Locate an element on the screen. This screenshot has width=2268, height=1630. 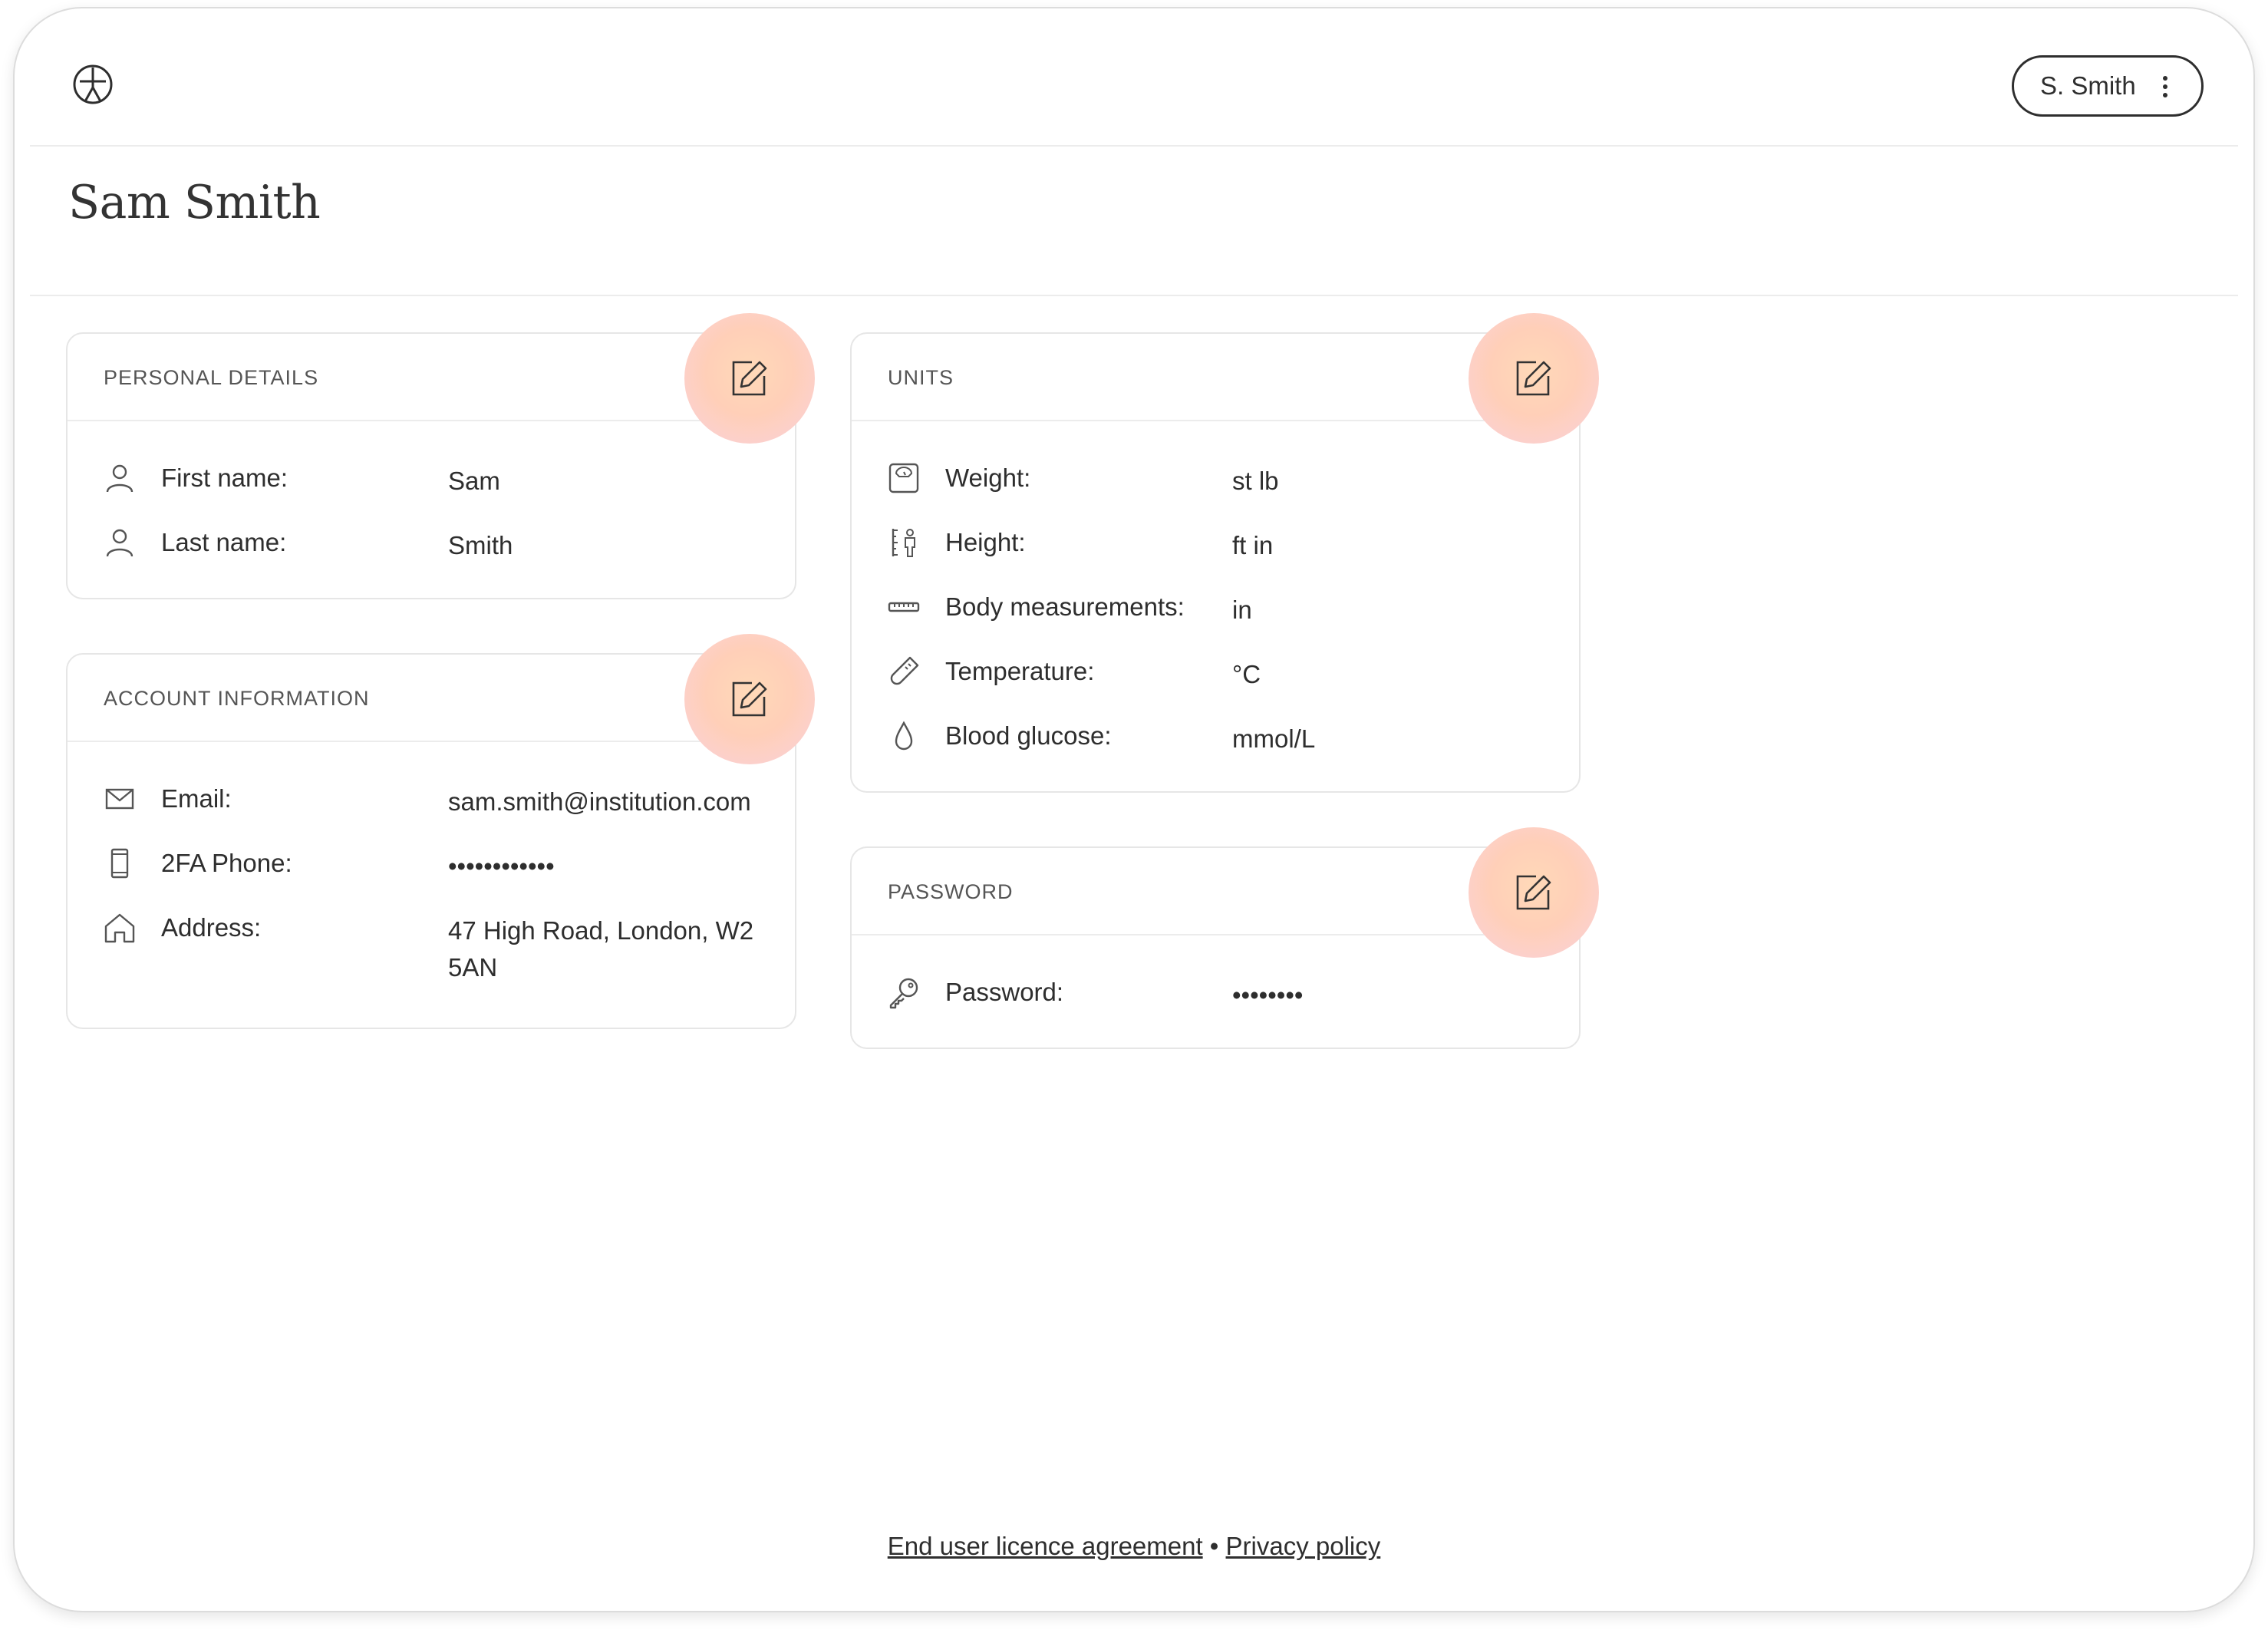
envelope-icon is located at coordinates (119, 799).